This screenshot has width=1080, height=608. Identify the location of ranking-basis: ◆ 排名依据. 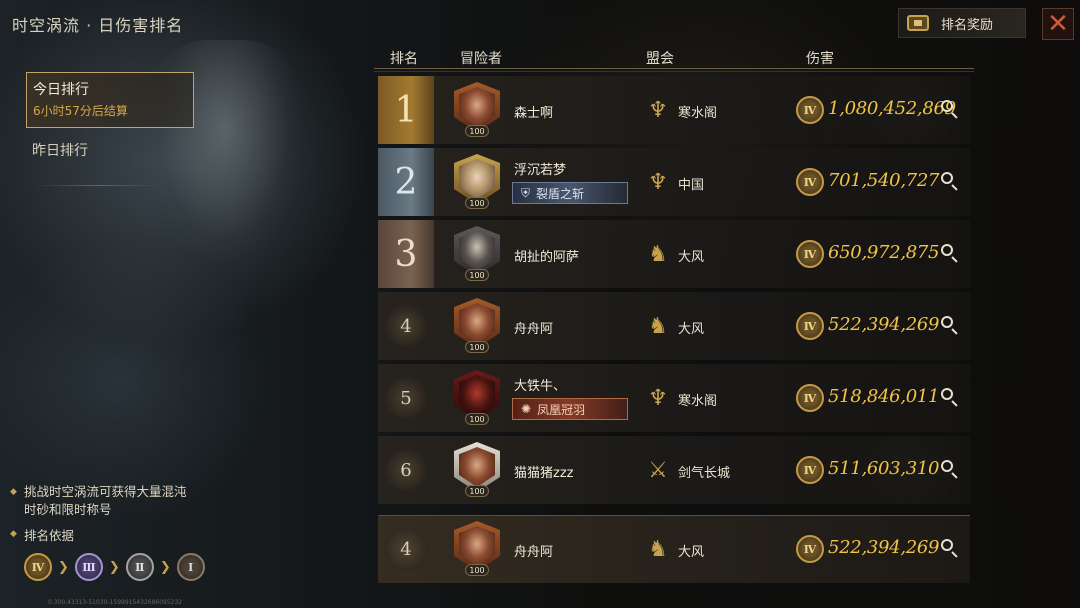
(42, 534).